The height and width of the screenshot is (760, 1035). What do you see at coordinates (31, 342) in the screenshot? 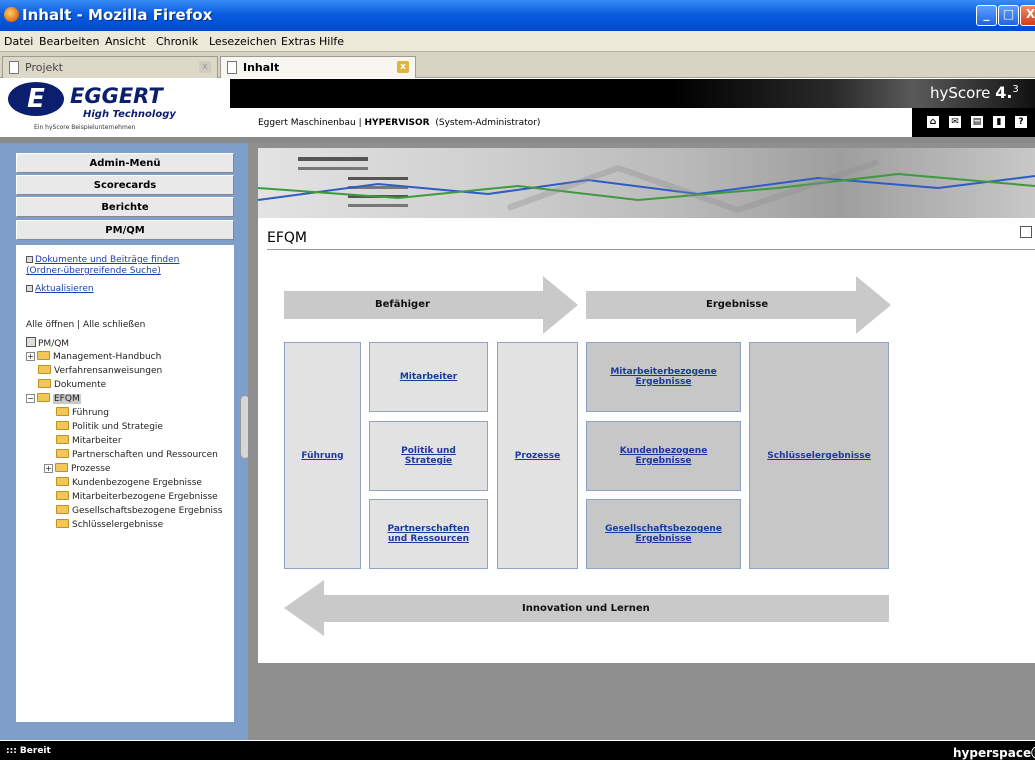
I see `pmqm-icon` at bounding box center [31, 342].